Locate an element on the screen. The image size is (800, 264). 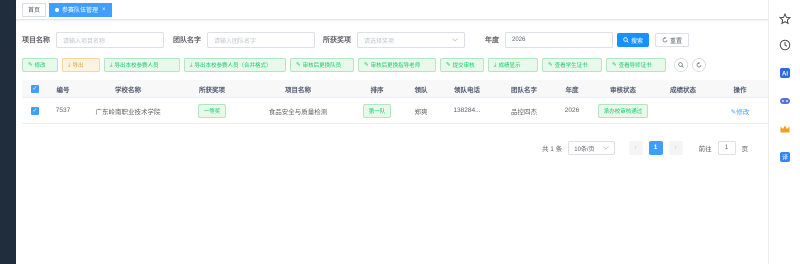
header-cell: 学校名称 is located at coordinates (128, 90).